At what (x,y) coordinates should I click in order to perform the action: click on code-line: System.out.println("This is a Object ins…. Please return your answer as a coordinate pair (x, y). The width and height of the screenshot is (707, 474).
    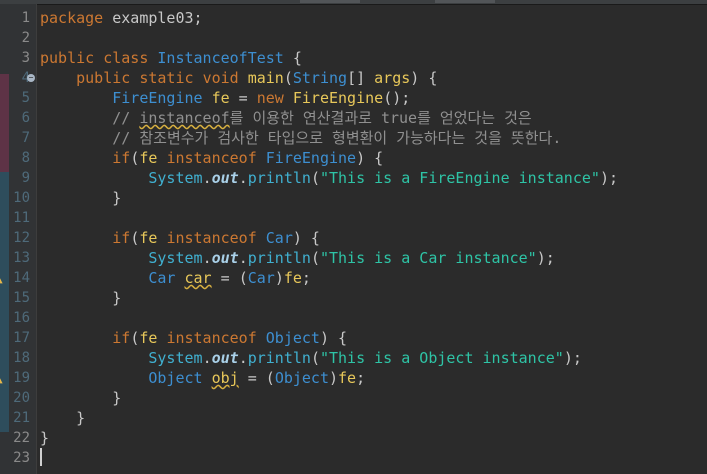
    Looking at the image, I should click on (311, 358).